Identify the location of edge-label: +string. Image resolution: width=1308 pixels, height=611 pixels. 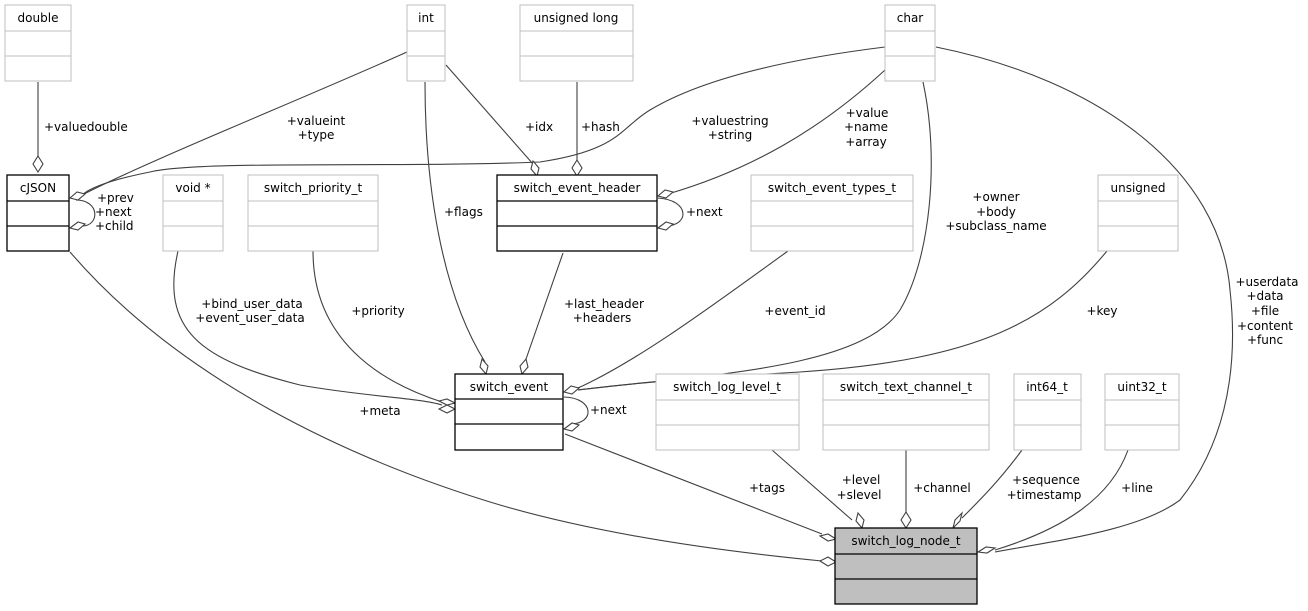
(730, 135).